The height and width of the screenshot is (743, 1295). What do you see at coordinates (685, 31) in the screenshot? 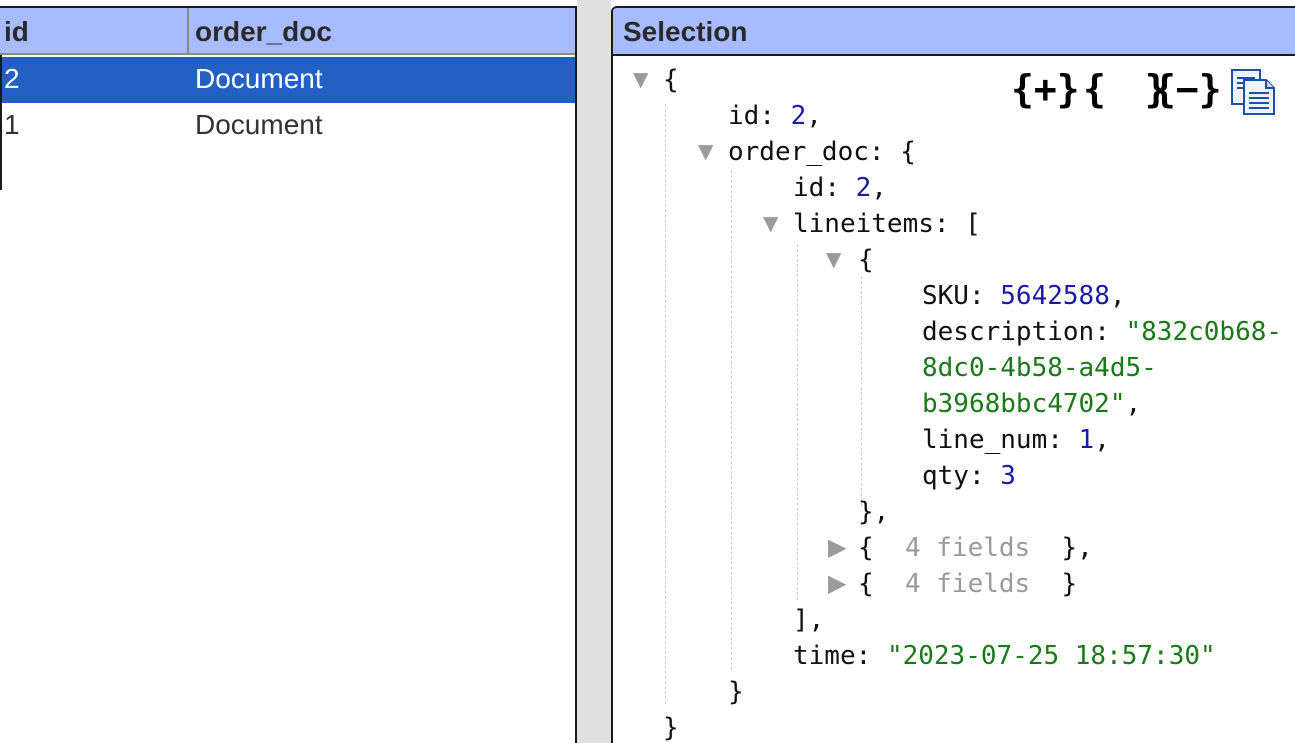
I see `selection-title: Selection` at bounding box center [685, 31].